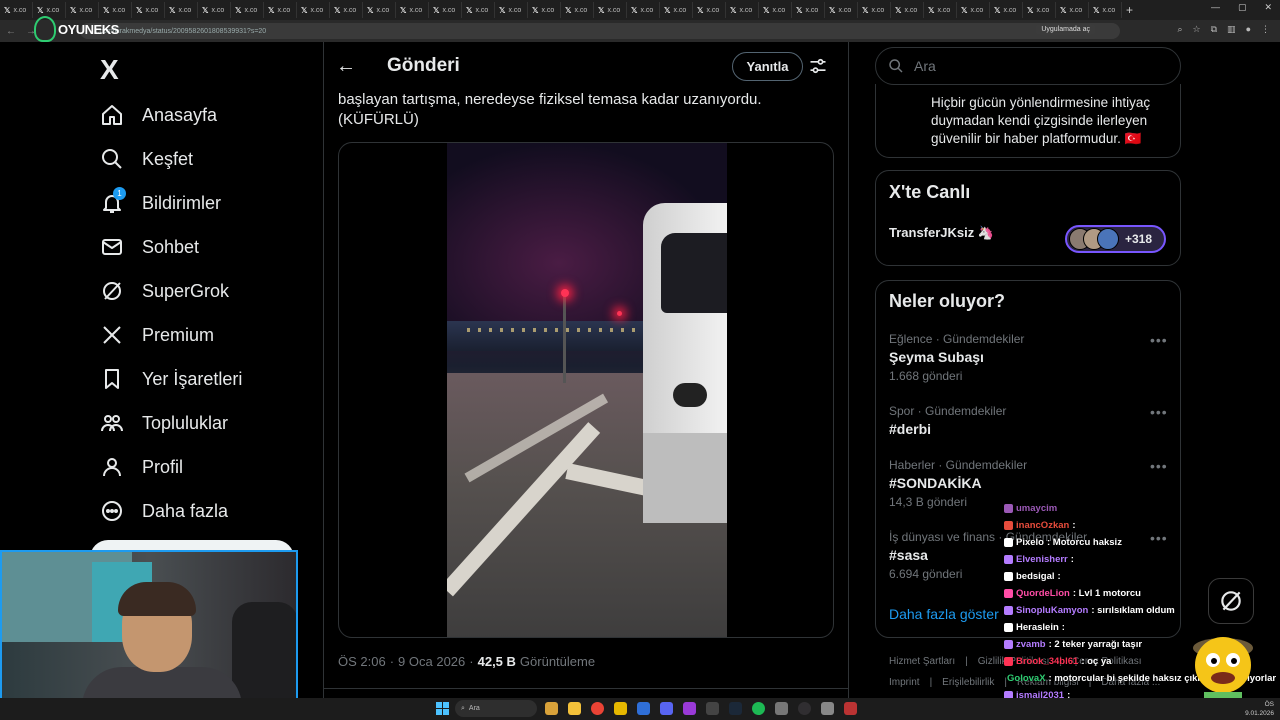 The height and width of the screenshot is (720, 1280). What do you see at coordinates (551, 708) in the screenshot?
I see `widget-icon` at bounding box center [551, 708].